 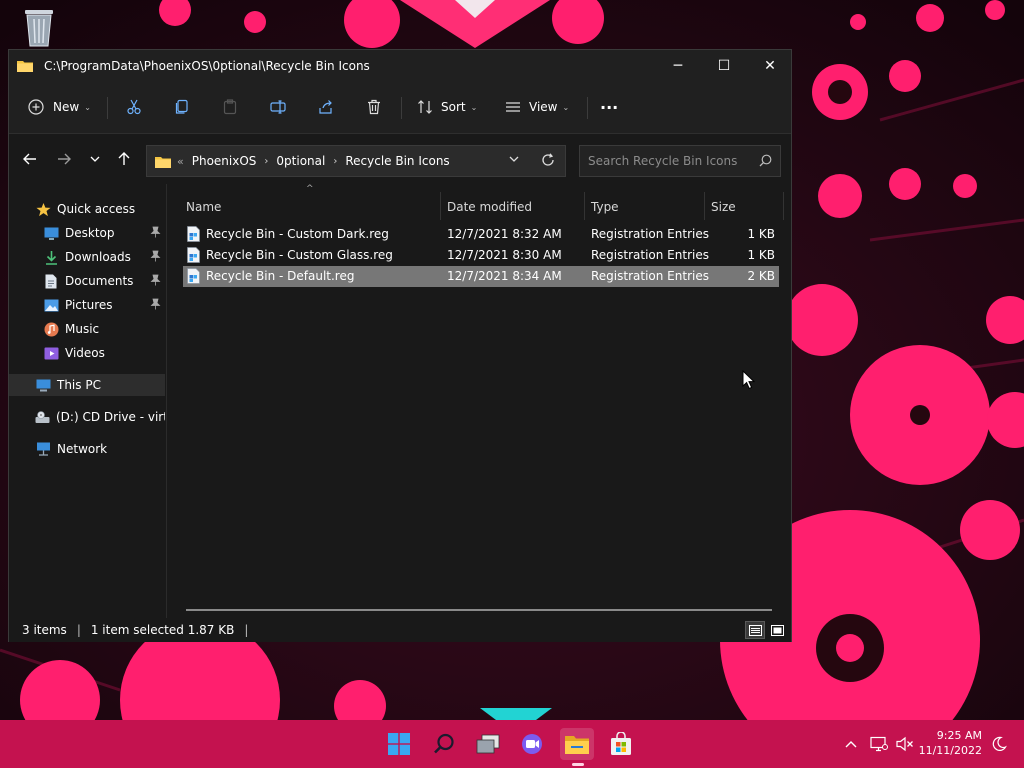 I want to click on horizontal-scrollbar, so click(x=479, y=610).